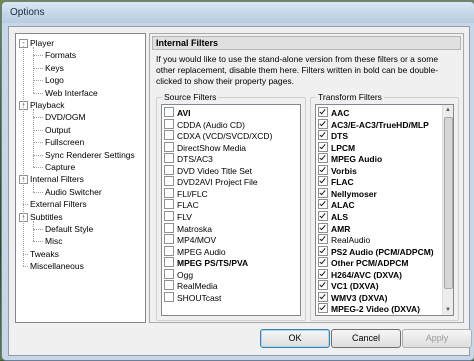  Describe the element at coordinates (333, 135) in the screenshot. I see `filter-item: DTS` at that location.